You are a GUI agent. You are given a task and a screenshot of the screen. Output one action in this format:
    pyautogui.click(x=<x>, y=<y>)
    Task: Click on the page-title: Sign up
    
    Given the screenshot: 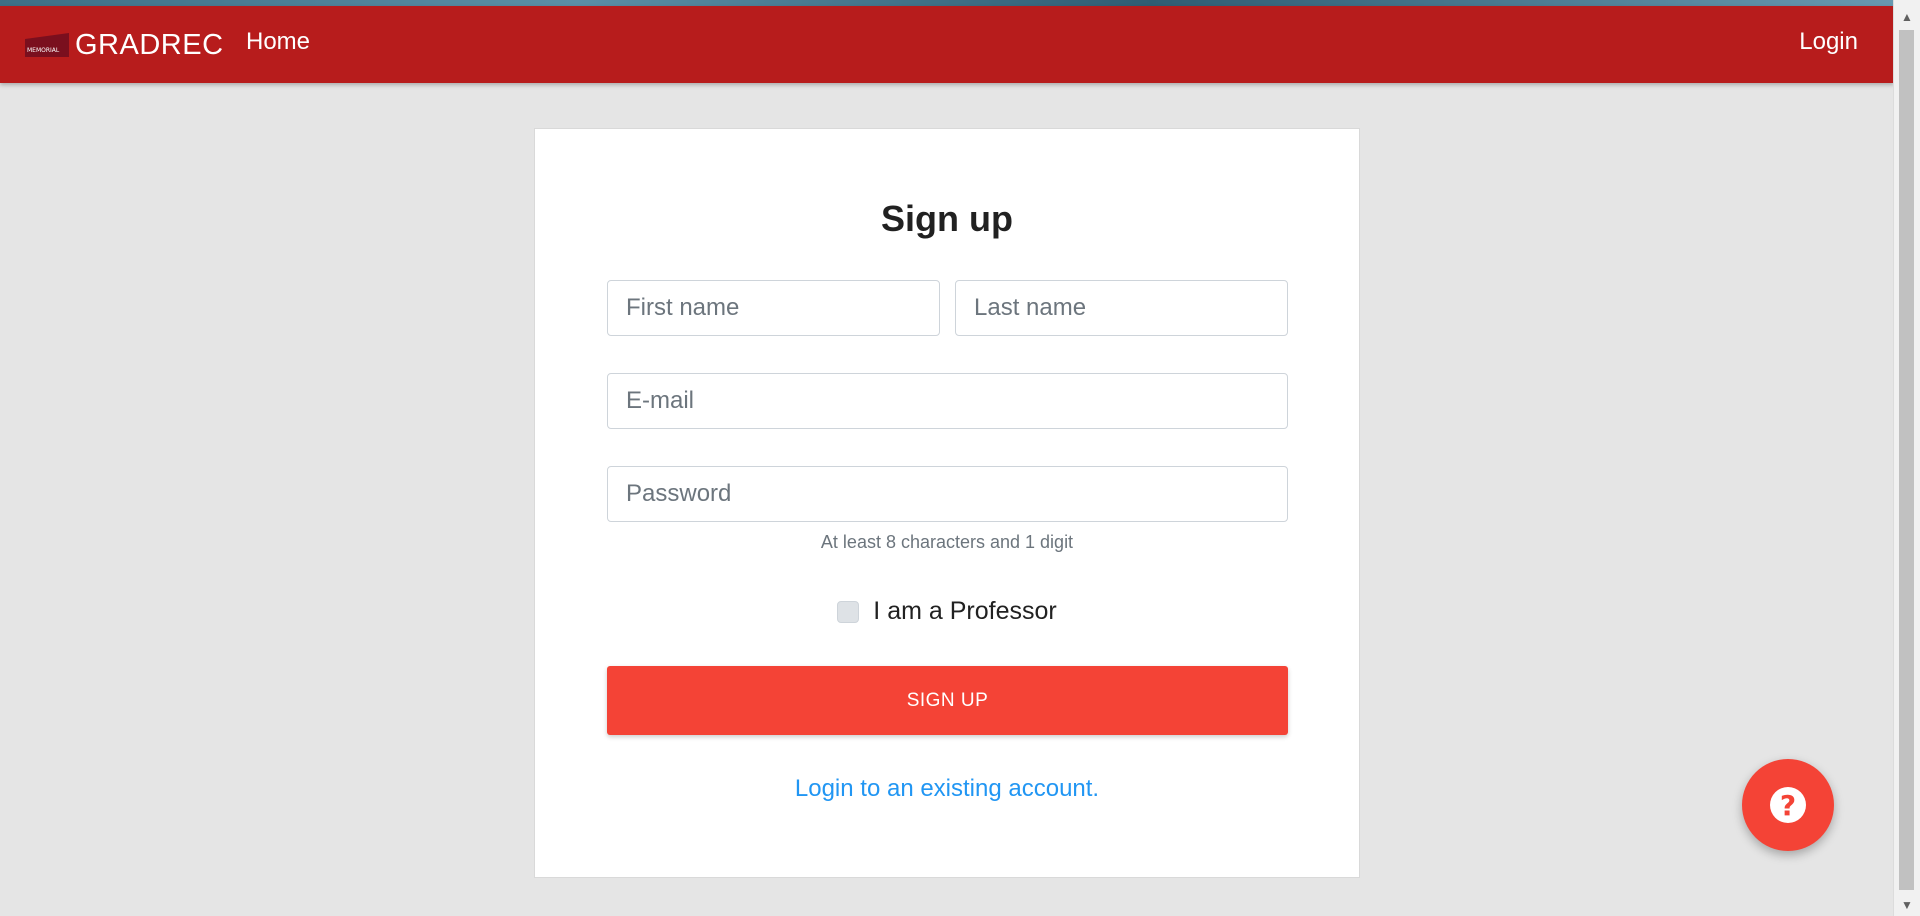 What is the action you would take?
    pyautogui.click(x=947, y=218)
    